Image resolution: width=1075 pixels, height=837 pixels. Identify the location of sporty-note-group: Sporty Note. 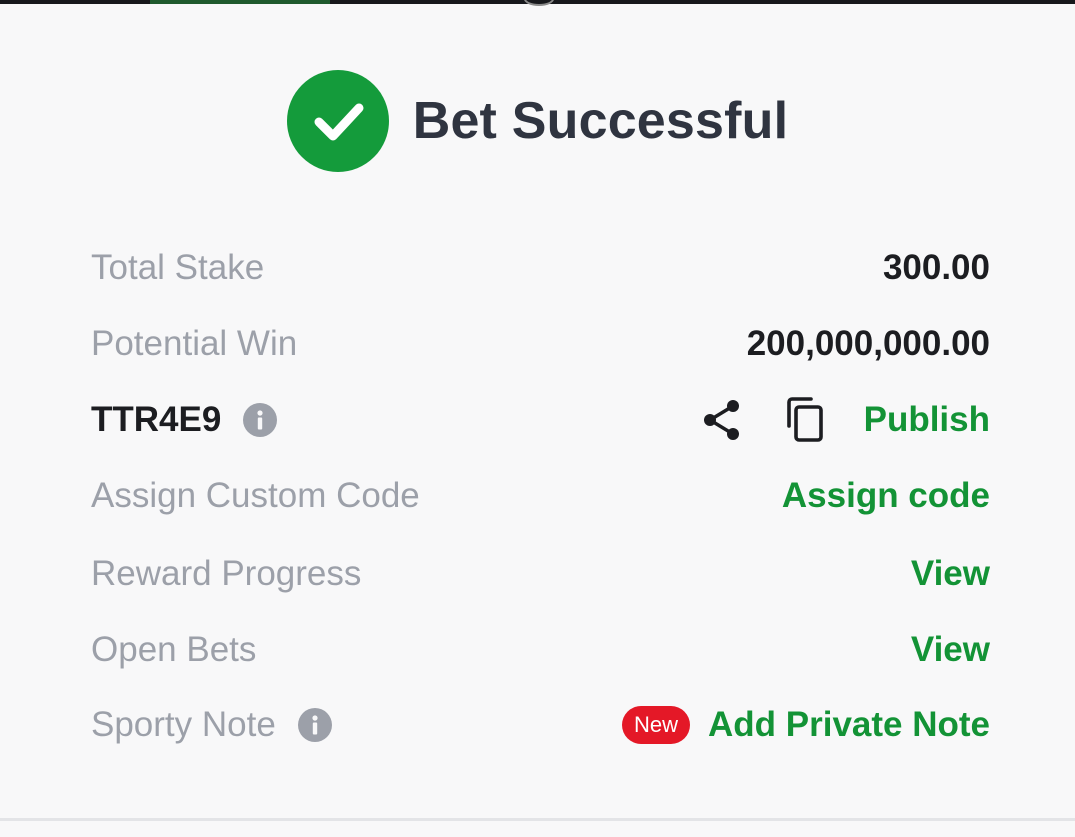
(211, 725).